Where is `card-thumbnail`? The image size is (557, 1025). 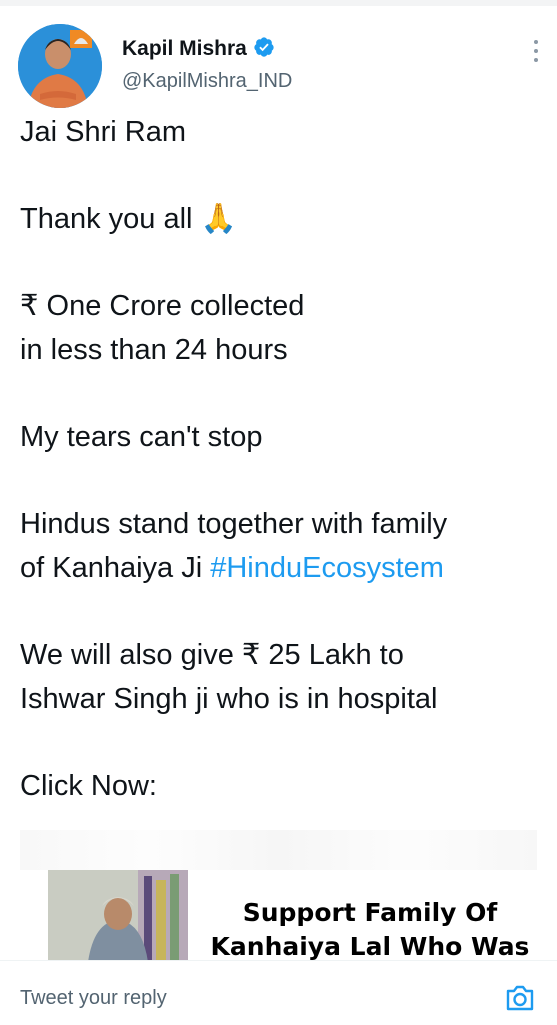
card-thumbnail is located at coordinates (118, 916).